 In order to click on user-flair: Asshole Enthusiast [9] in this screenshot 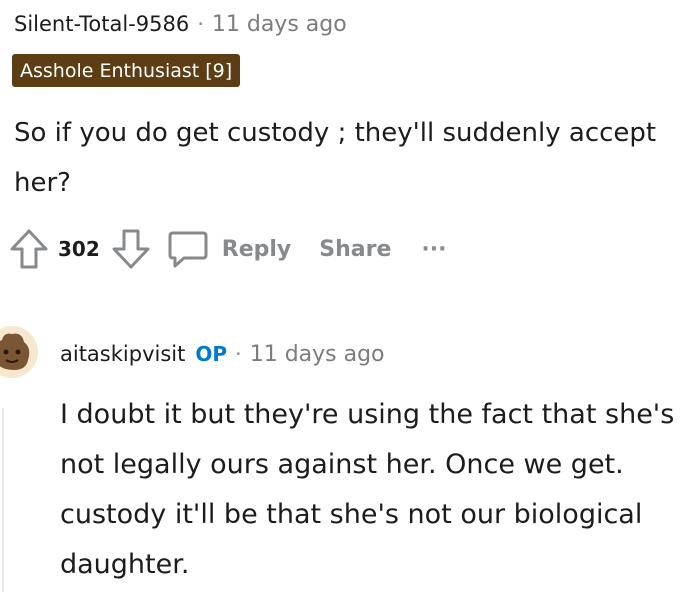, I will do `click(126, 70)`.